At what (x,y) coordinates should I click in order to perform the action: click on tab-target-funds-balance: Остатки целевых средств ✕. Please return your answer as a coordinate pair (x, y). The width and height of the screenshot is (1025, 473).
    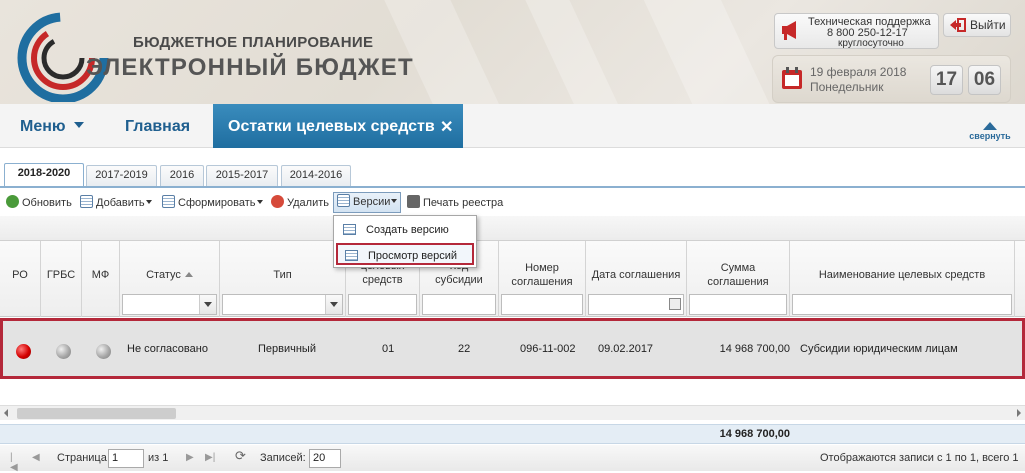
    Looking at the image, I should click on (338, 126).